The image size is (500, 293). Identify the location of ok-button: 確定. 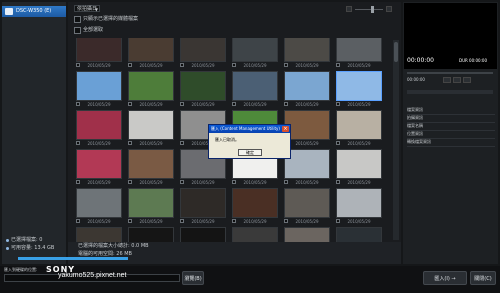
(250, 152).